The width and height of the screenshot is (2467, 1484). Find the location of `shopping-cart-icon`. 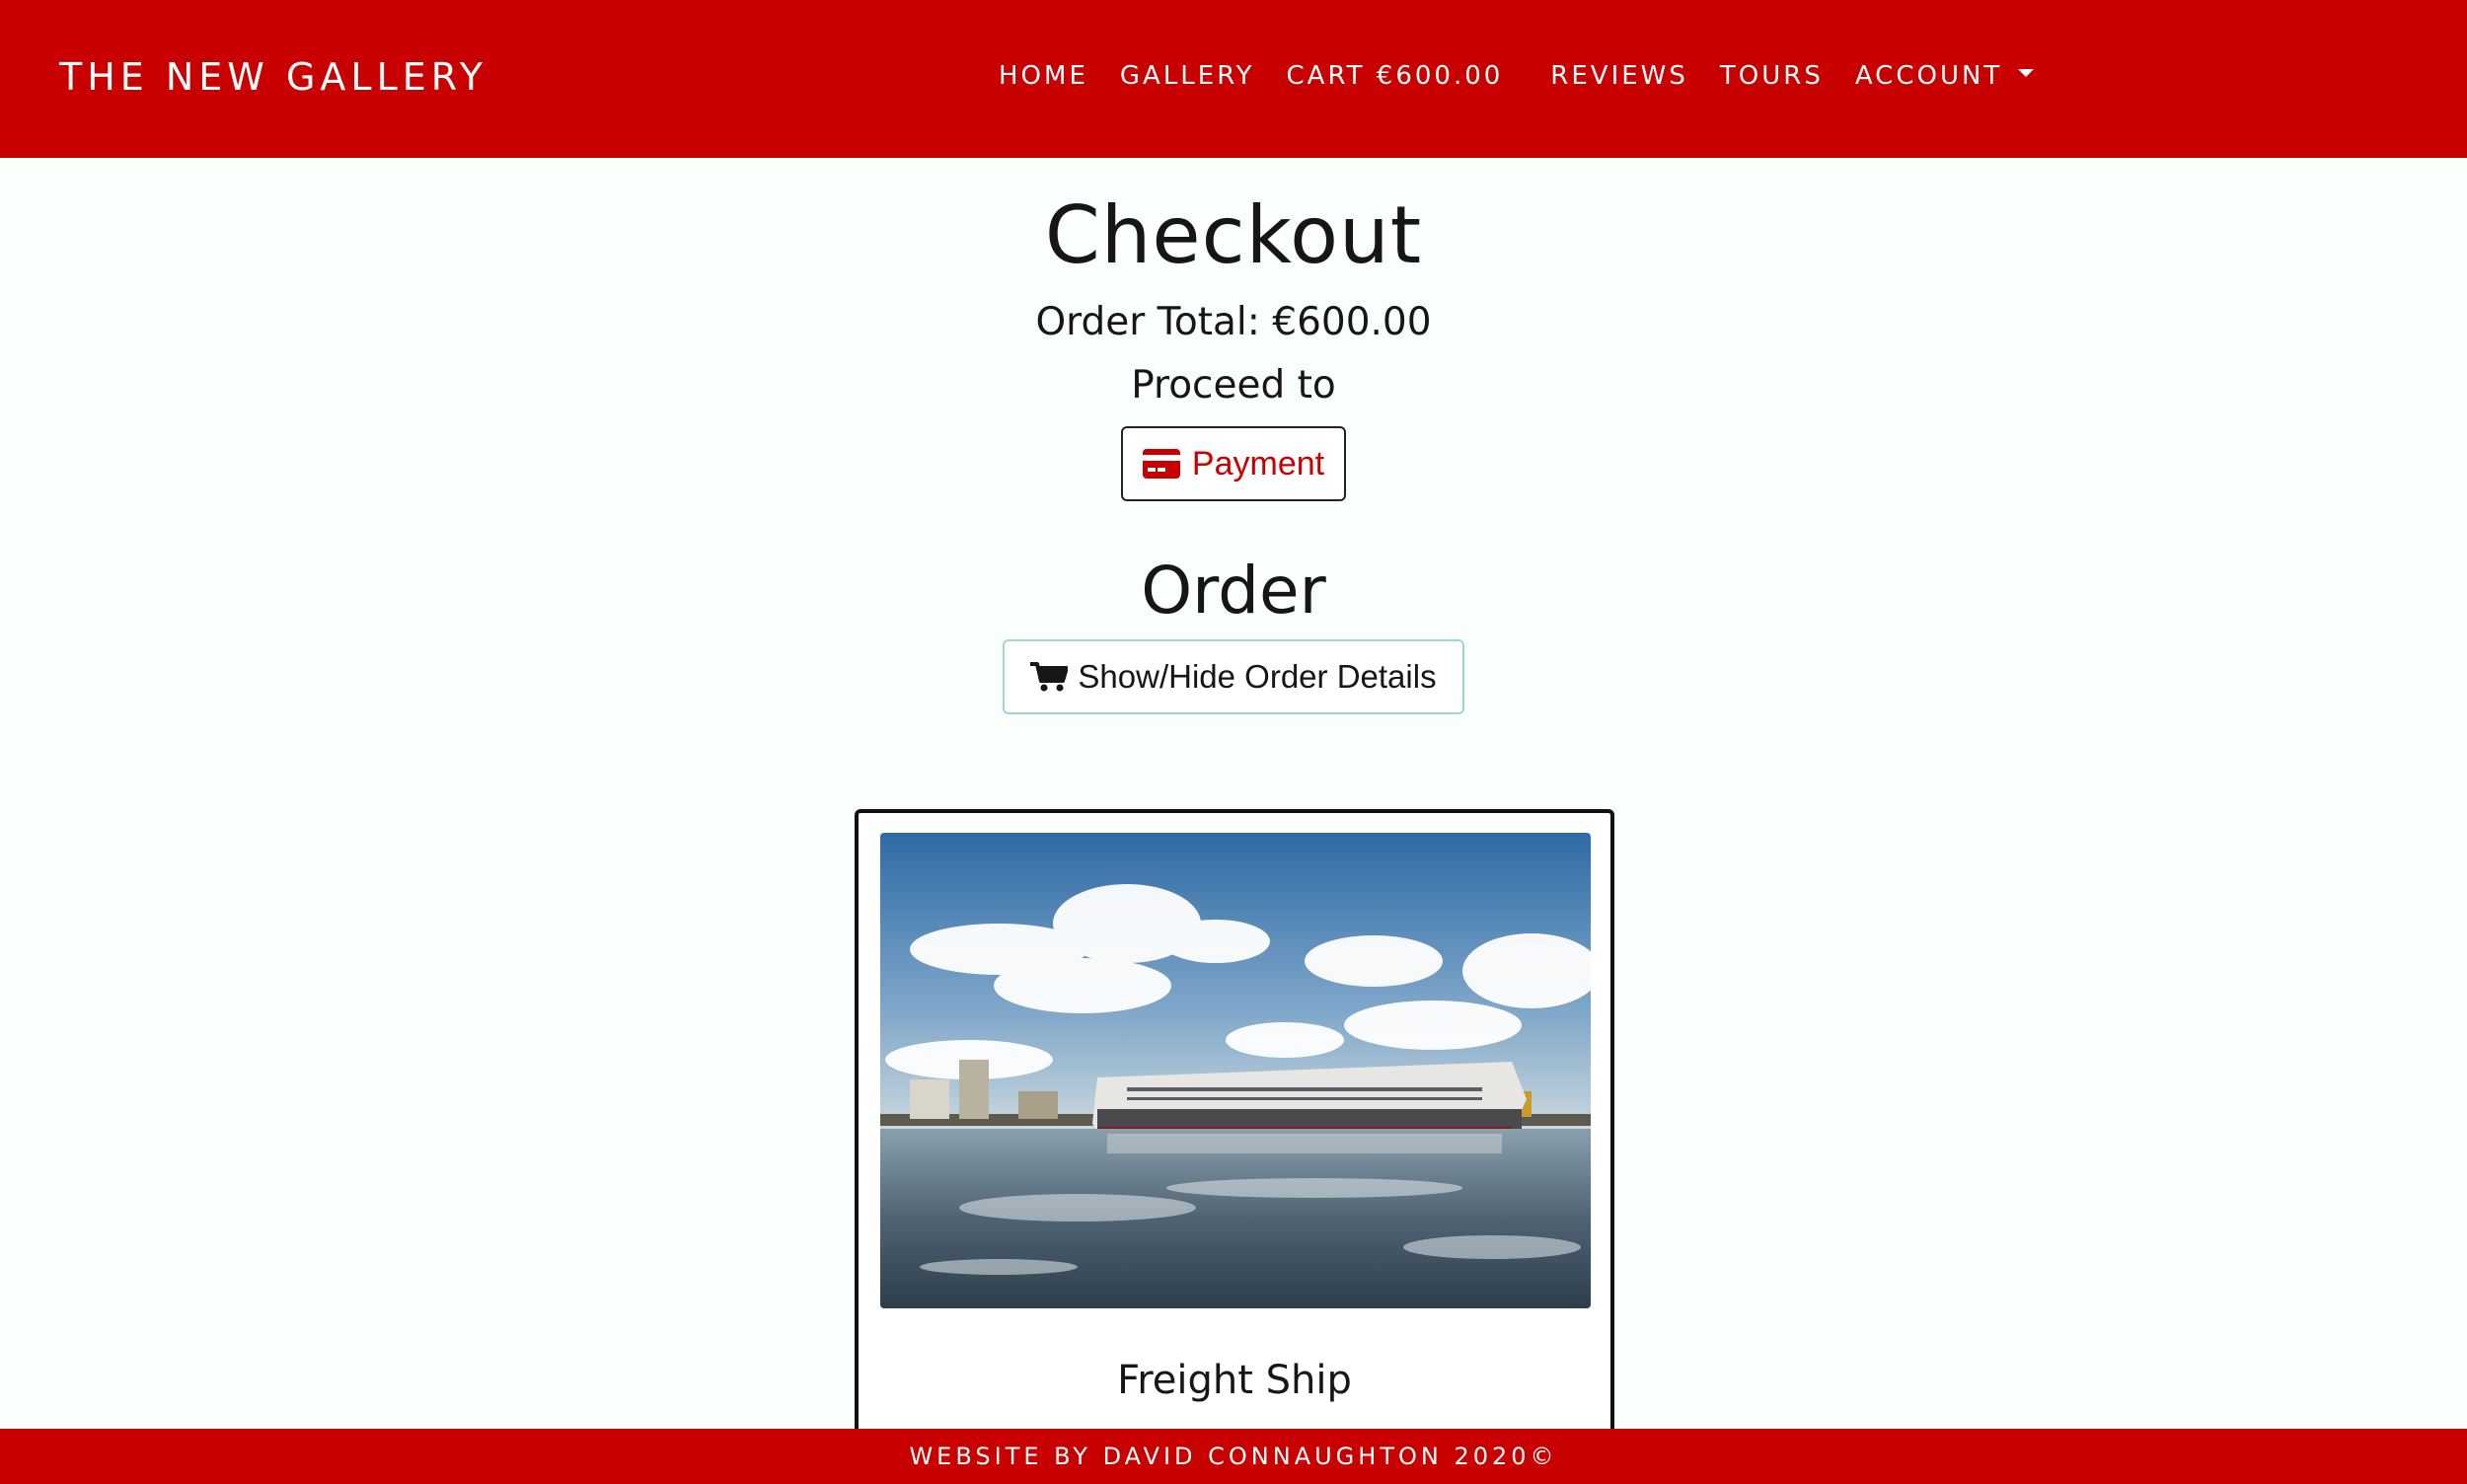

shopping-cart-icon is located at coordinates (1049, 677).